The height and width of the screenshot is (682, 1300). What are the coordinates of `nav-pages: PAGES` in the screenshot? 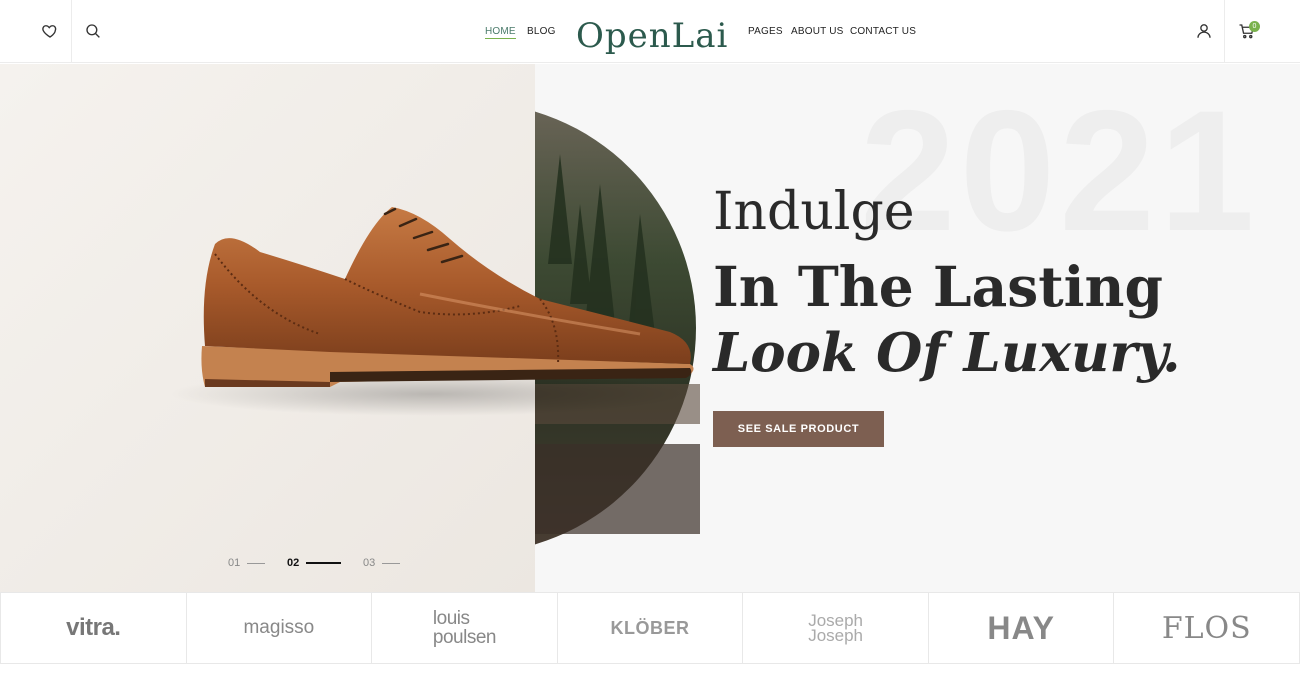 It's located at (765, 31).